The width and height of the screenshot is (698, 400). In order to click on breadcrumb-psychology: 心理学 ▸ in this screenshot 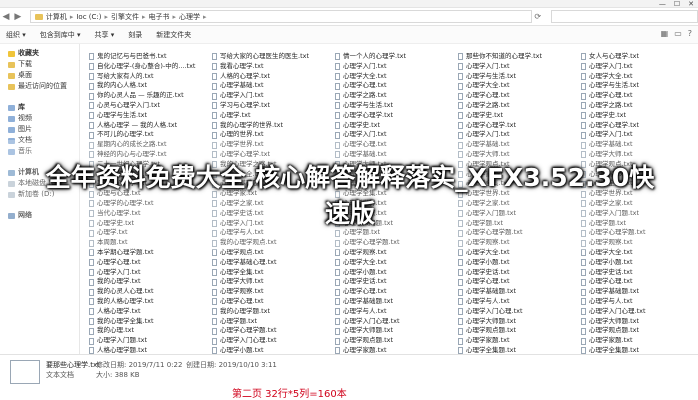, I will do `click(194, 17)`.